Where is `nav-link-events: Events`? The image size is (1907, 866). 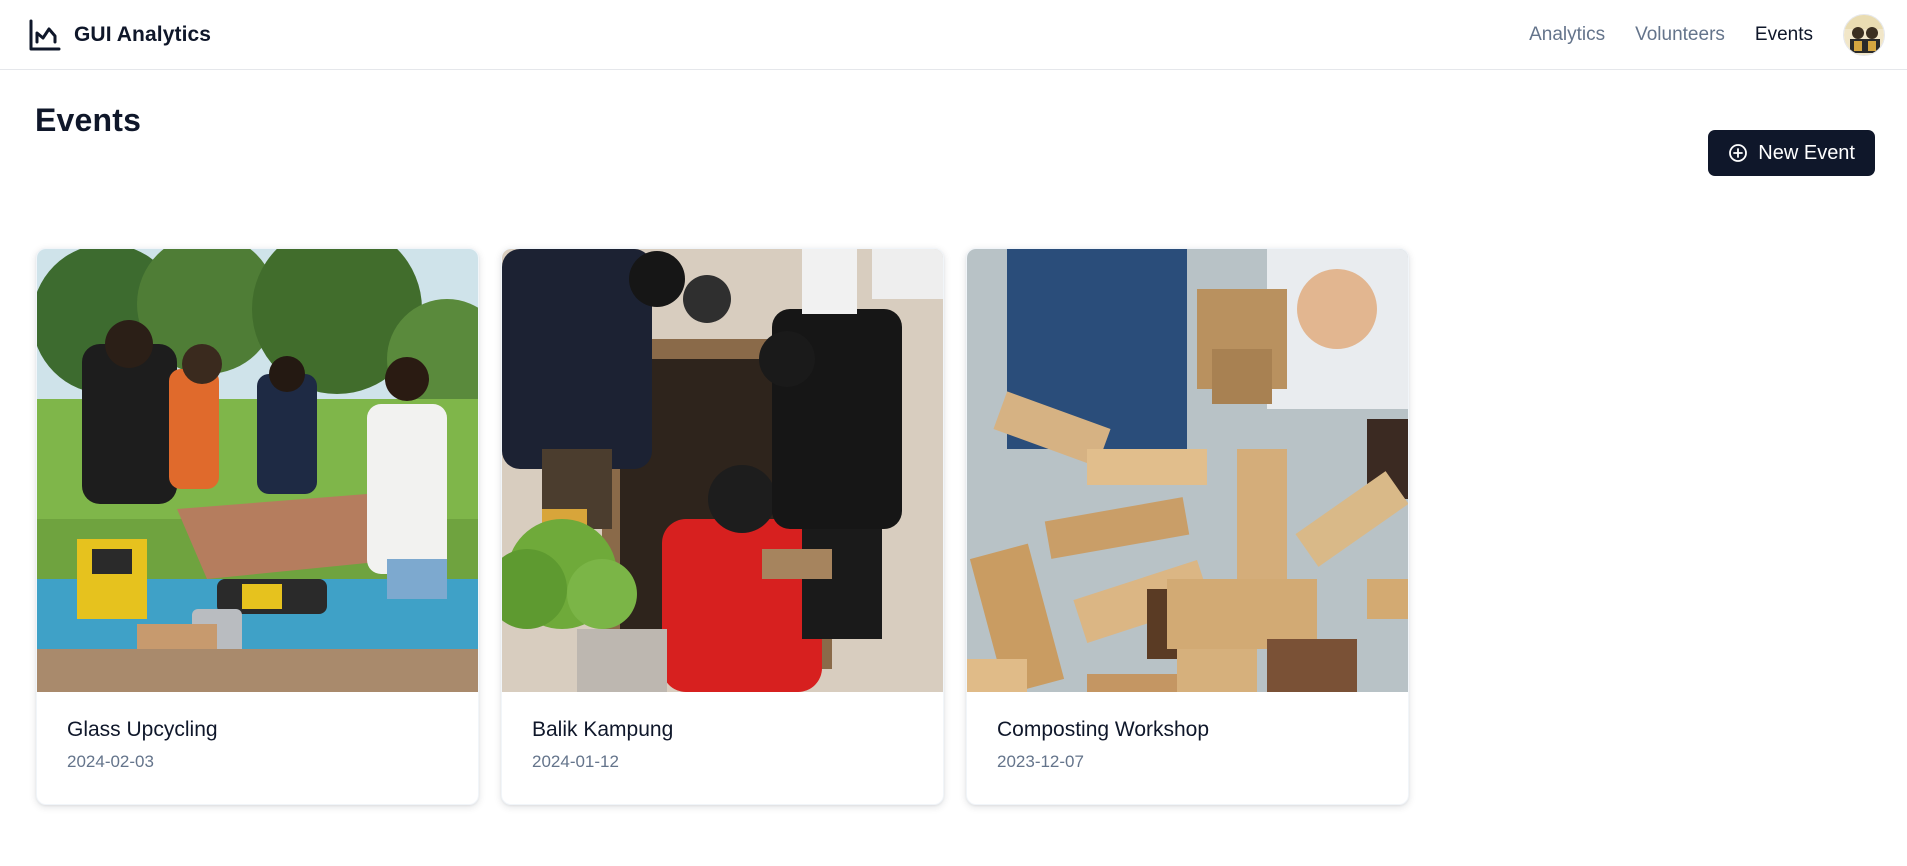
nav-link-events: Events is located at coordinates (1784, 35).